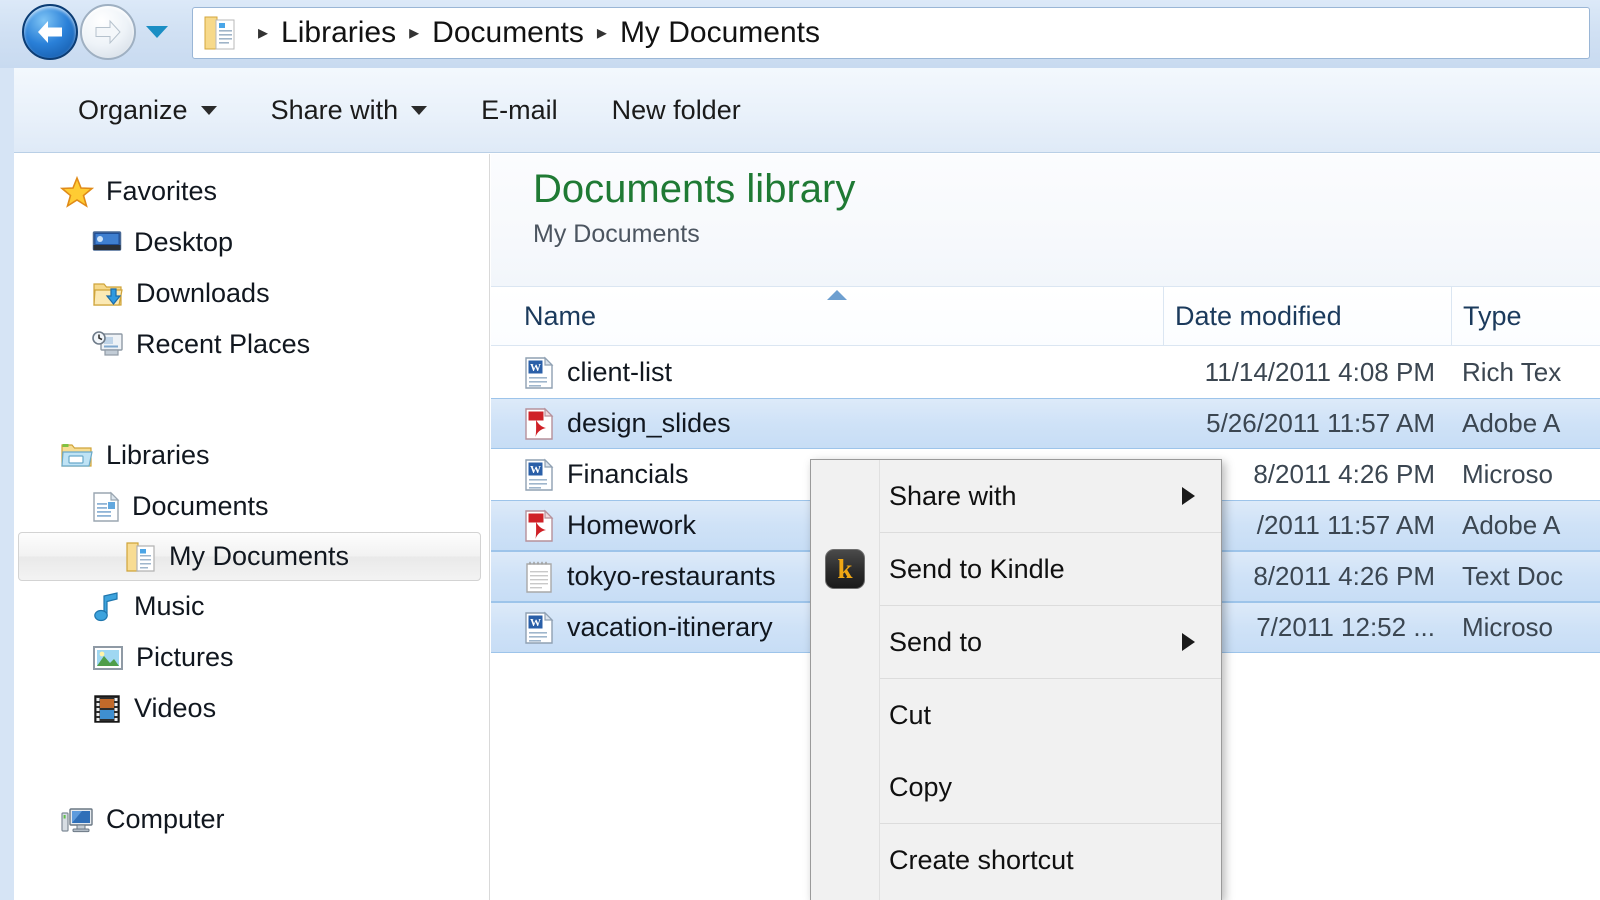 This screenshot has width=1600, height=900. Describe the element at coordinates (1016, 898) in the screenshot. I see `context-menu-item-delete: Delete` at that location.